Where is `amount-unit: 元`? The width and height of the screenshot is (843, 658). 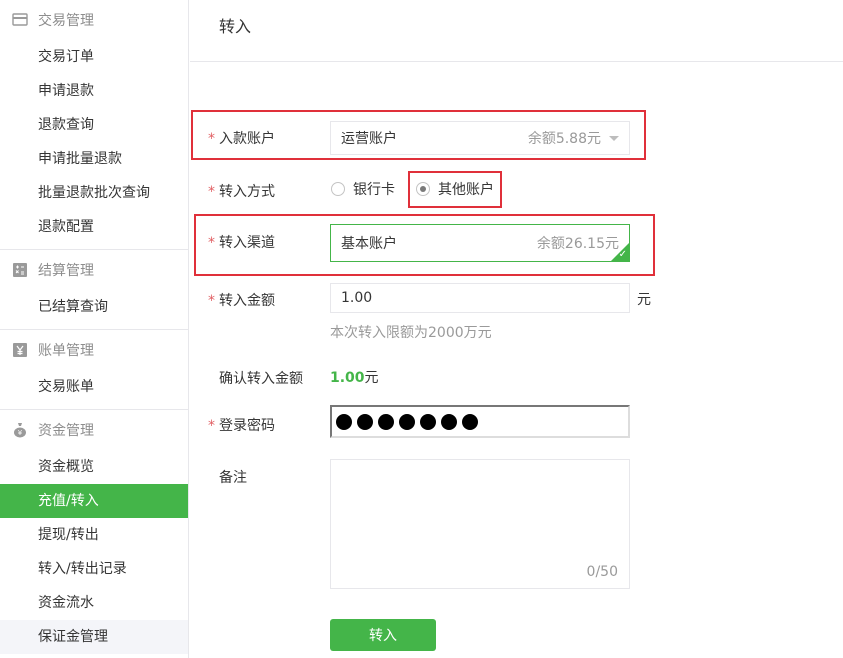
amount-unit: 元 is located at coordinates (644, 300).